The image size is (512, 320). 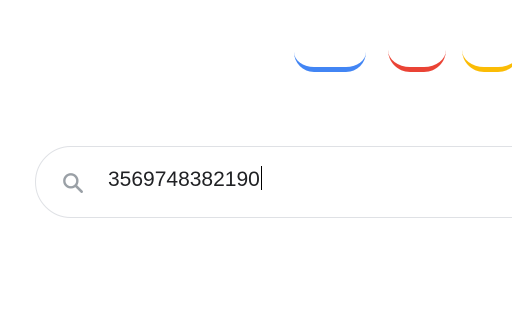 I want to click on text-cursor, so click(x=261, y=178).